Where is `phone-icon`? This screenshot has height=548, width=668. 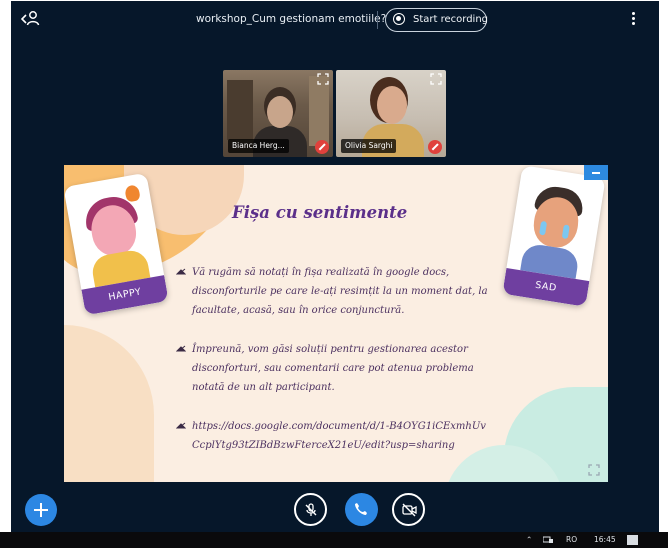 phone-icon is located at coordinates (361, 509).